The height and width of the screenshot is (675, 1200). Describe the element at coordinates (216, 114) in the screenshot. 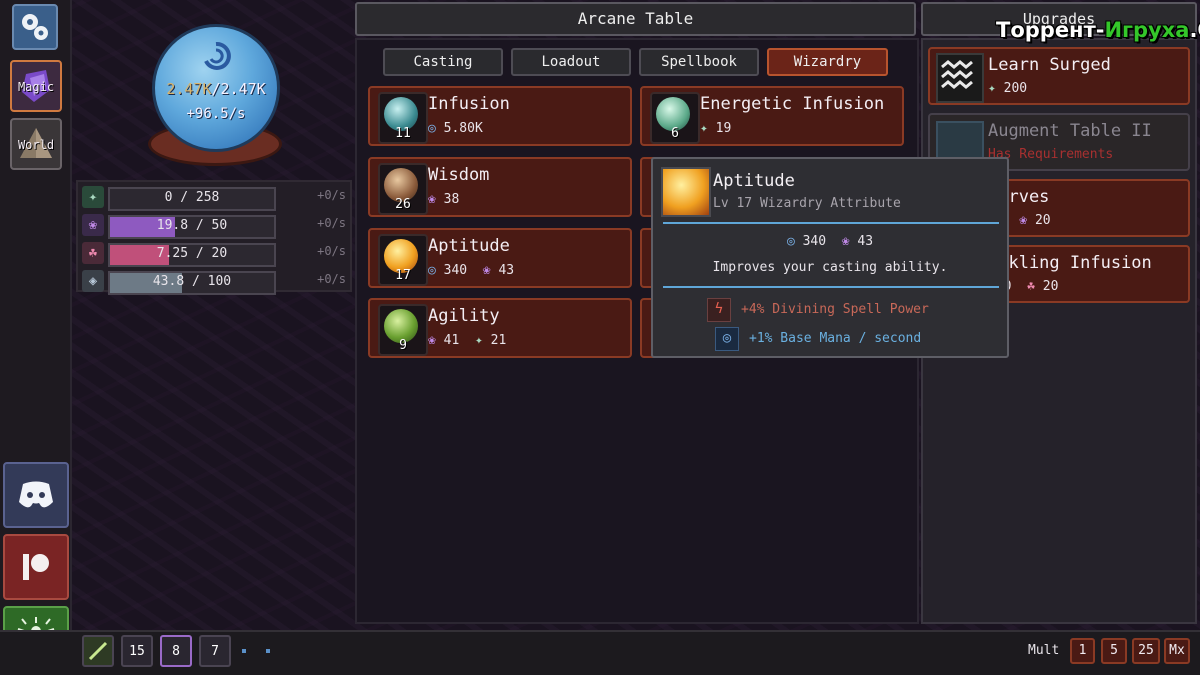

I see `mana-rate: +96.5/s` at that location.